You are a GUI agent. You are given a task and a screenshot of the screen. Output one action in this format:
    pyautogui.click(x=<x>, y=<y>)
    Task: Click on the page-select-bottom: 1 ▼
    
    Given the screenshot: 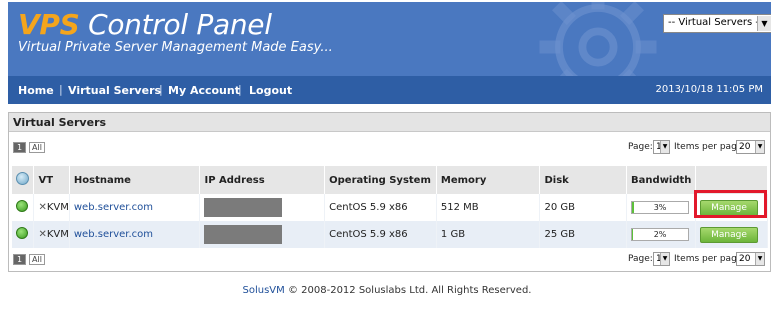 What is the action you would take?
    pyautogui.click(x=661, y=259)
    